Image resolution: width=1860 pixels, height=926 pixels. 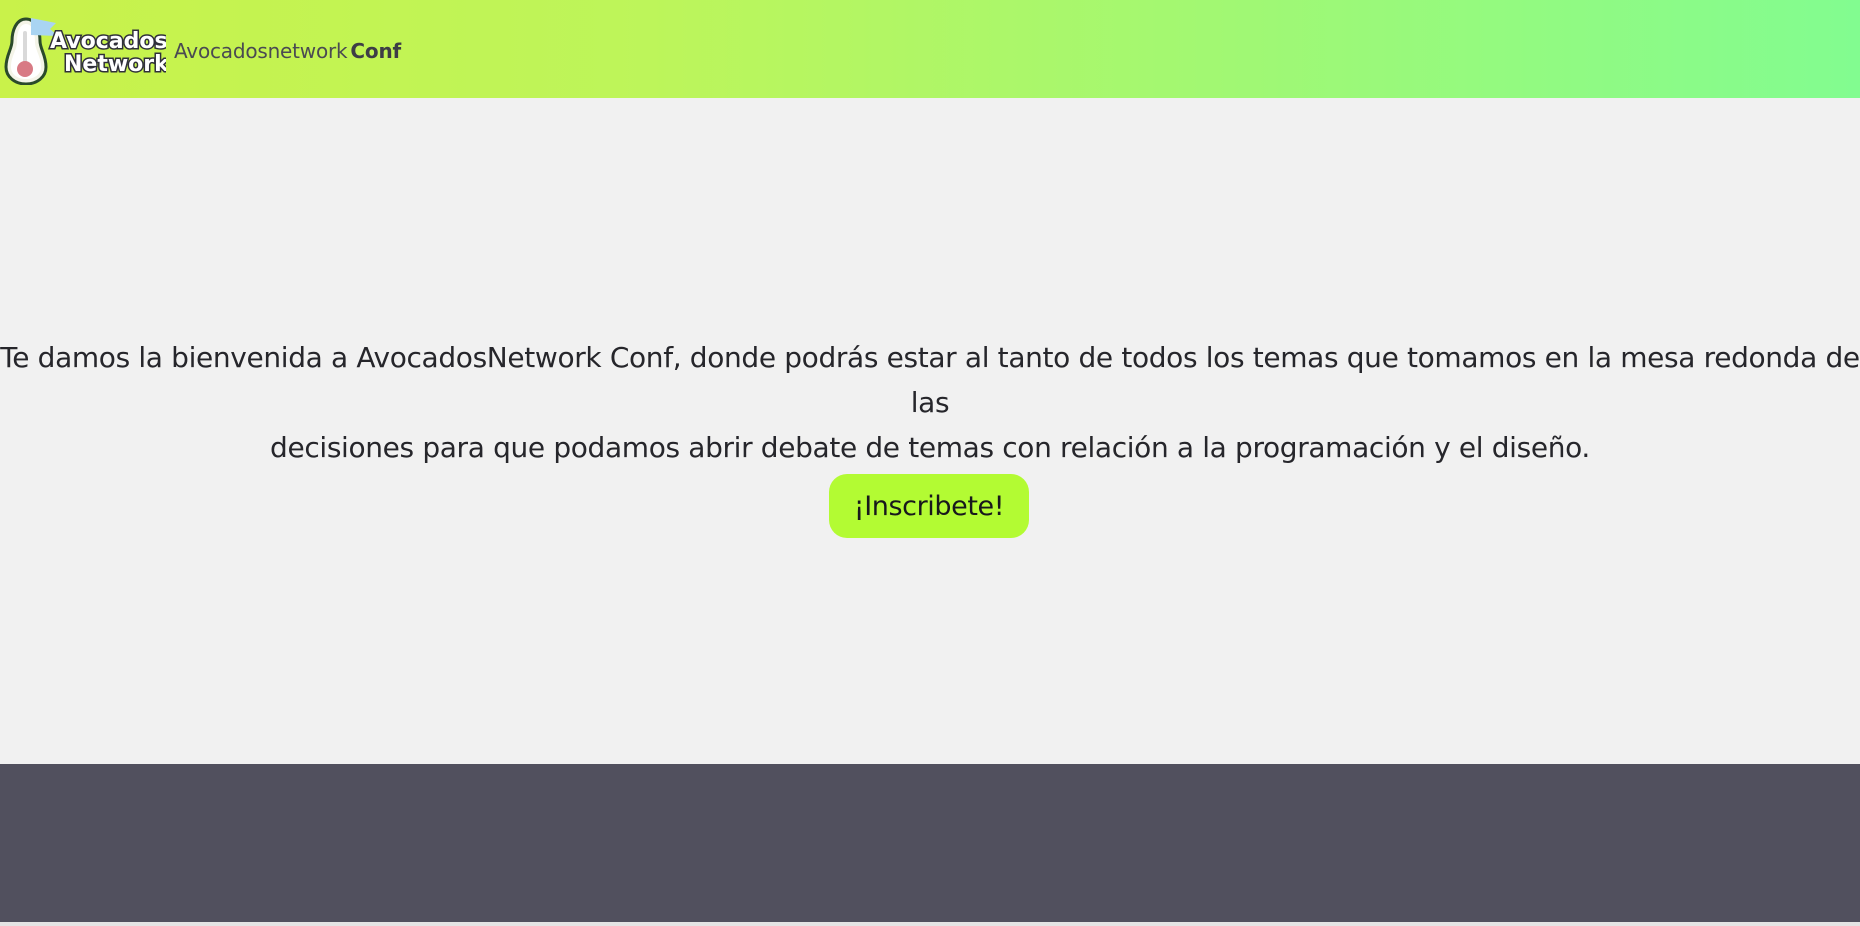 I want to click on home-link: Avocados Network Avocadosnetwork Conf, so click(x=202, y=50).